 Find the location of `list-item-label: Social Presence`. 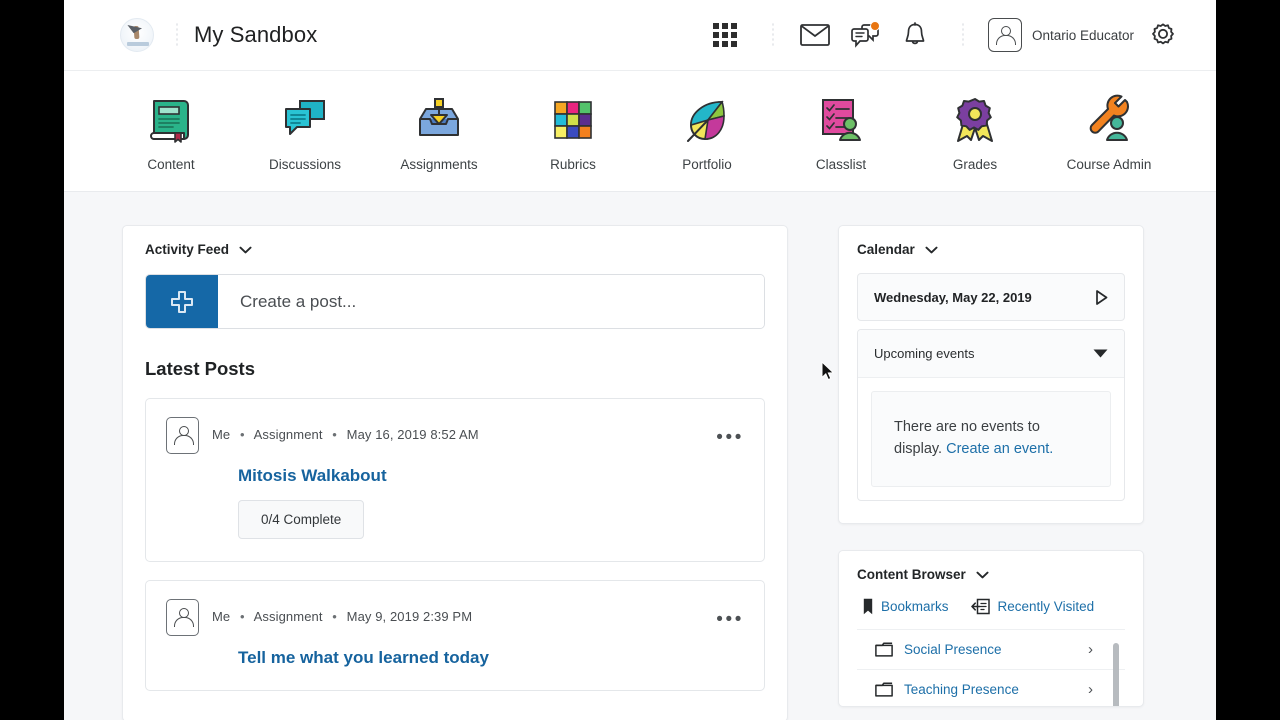

list-item-label: Social Presence is located at coordinates (953, 650).